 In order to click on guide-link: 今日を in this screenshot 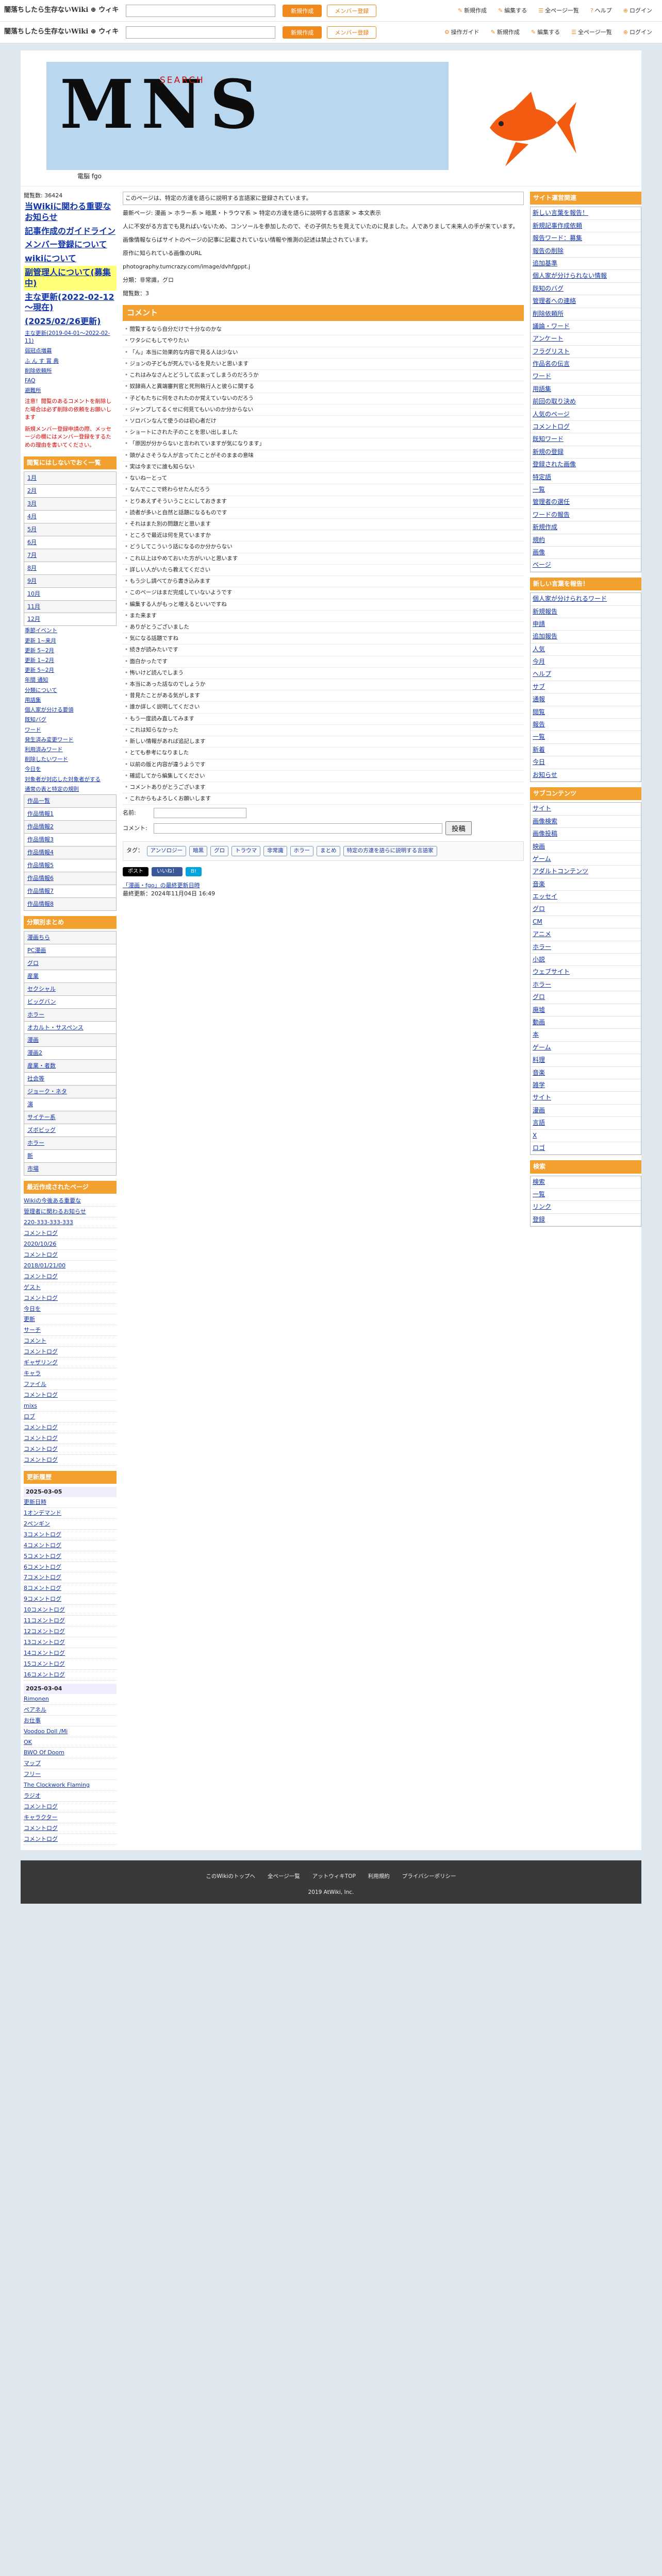, I will do `click(70, 769)`.